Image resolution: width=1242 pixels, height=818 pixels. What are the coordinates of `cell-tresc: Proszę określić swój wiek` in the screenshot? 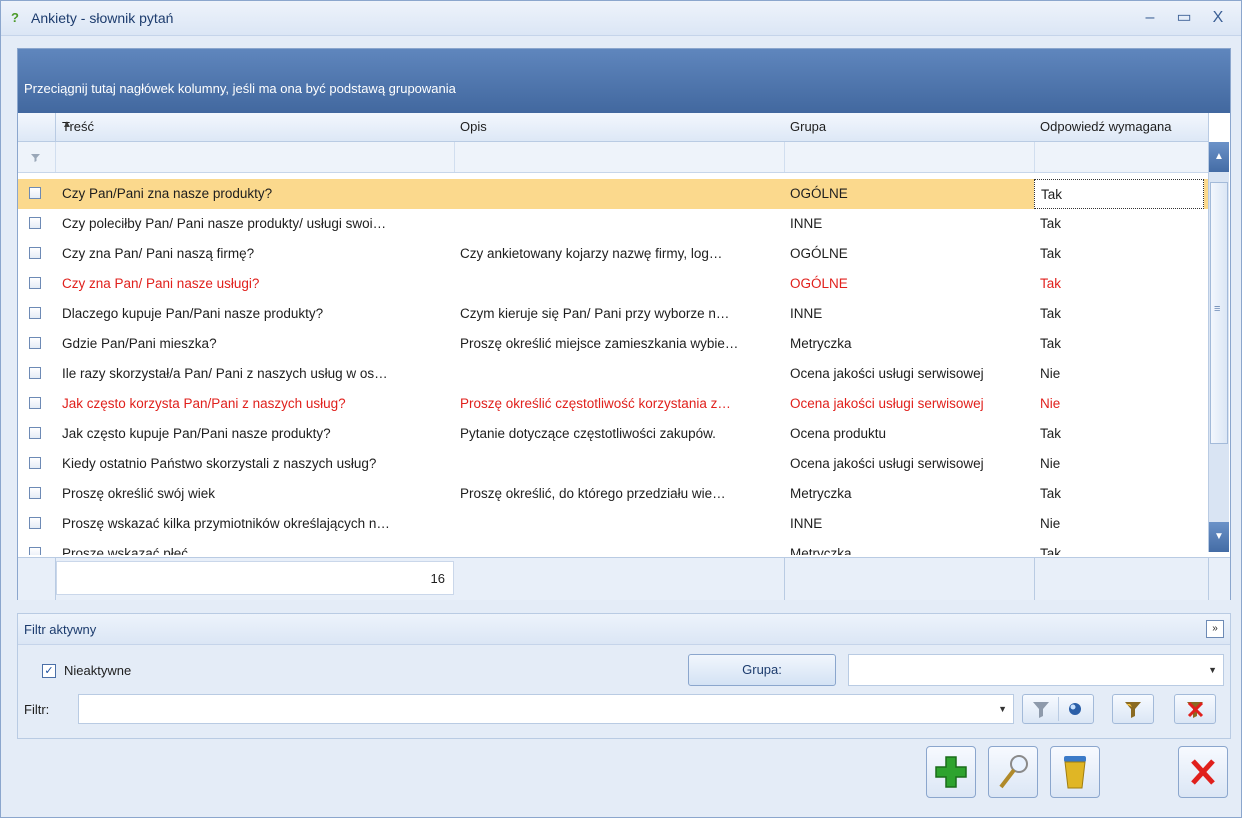 It's located at (255, 494).